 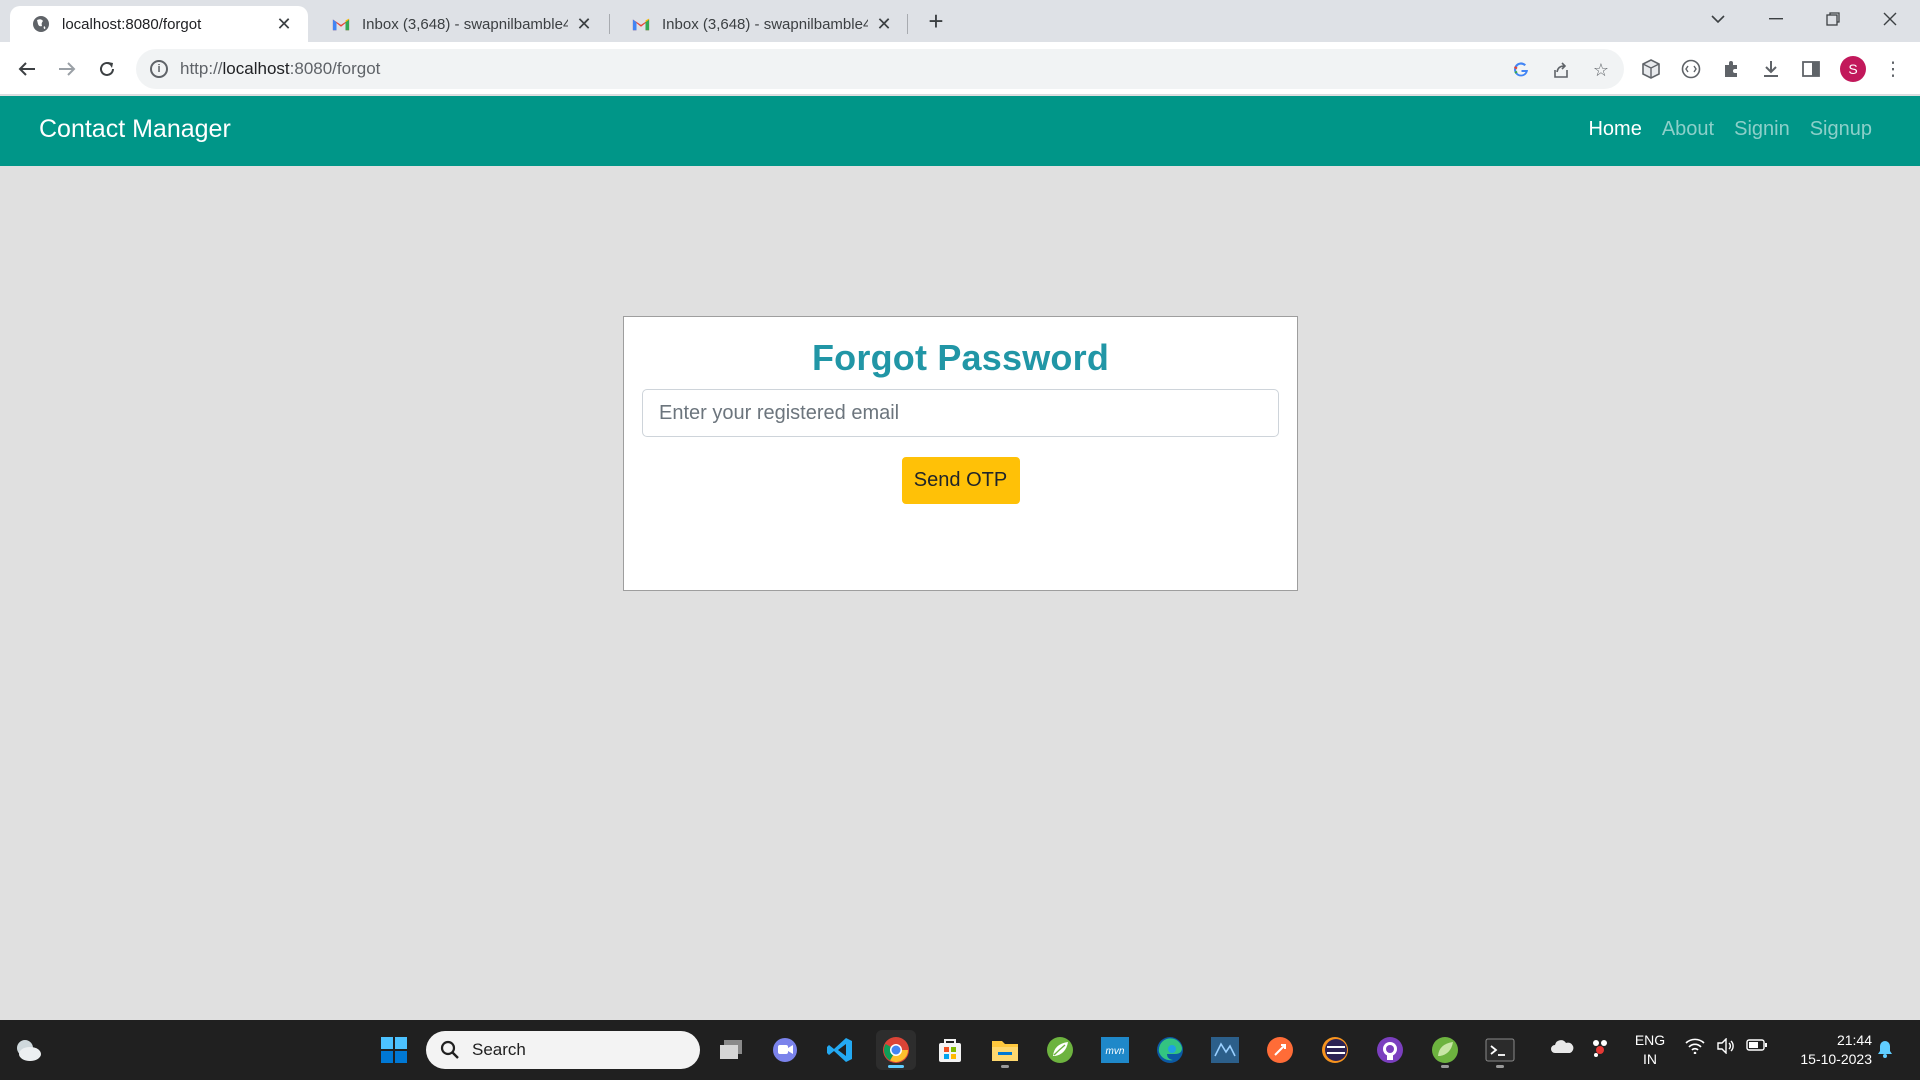 I want to click on profile-avatar: S, so click(x=1853, y=69).